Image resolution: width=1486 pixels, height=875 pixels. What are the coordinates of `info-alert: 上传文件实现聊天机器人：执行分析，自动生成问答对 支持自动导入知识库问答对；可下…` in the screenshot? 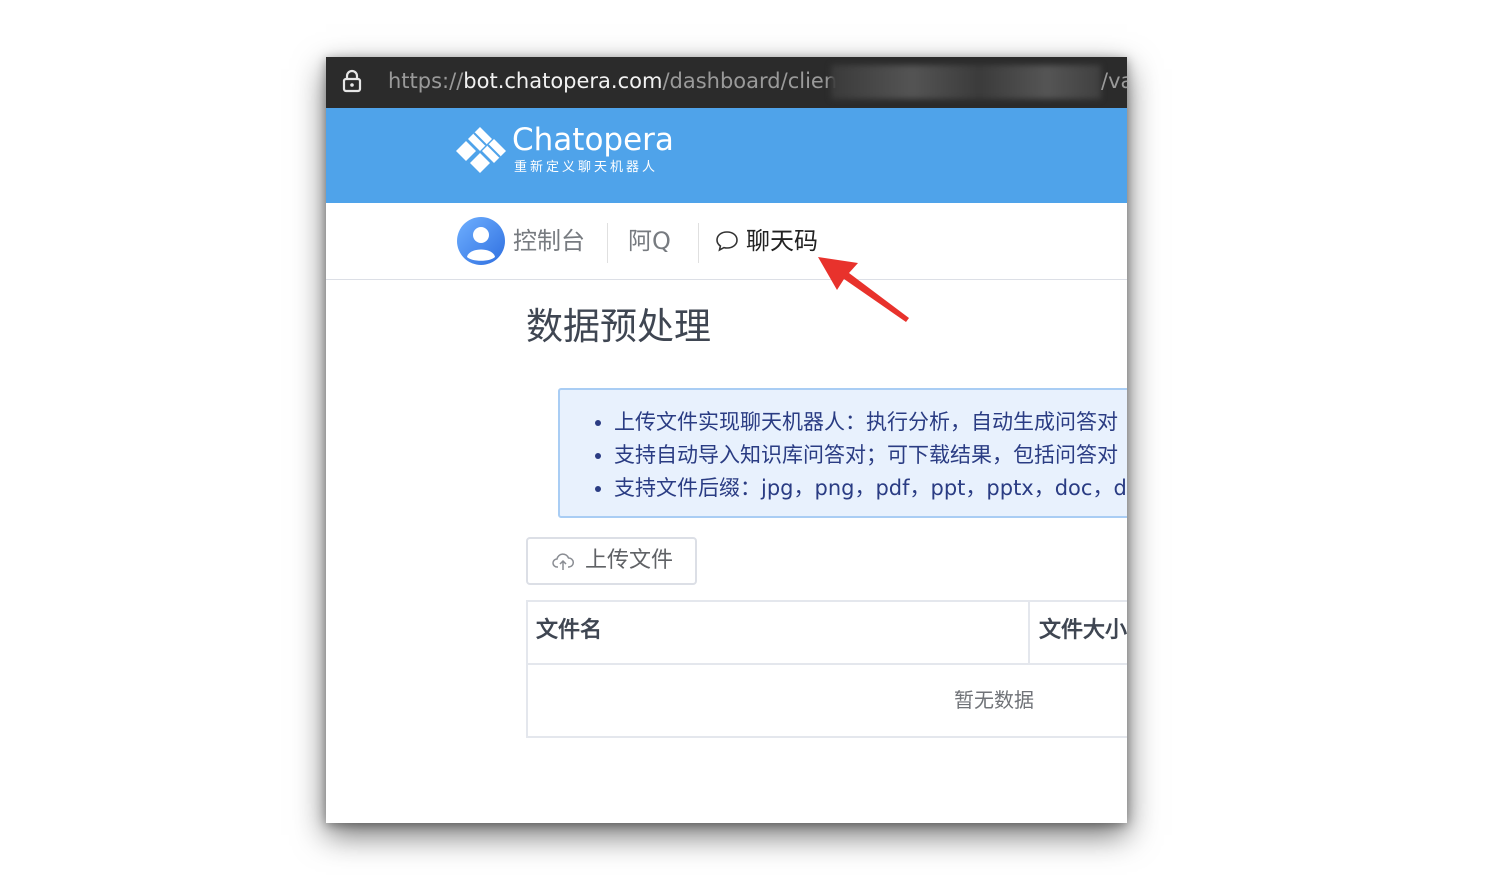 It's located at (842, 453).